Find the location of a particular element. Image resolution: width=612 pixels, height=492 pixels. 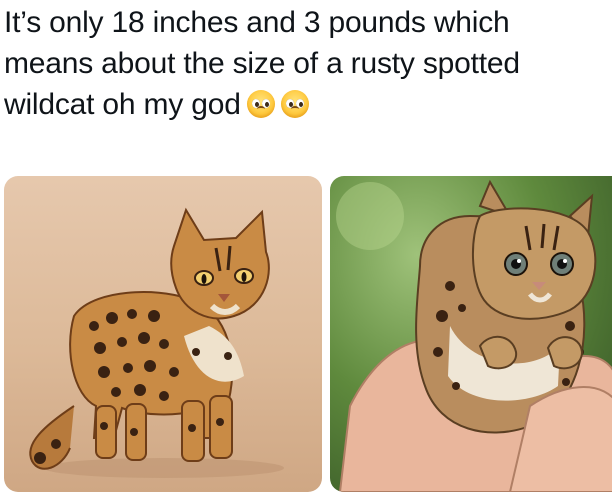

tweet-text-line-1: It’s only 18 inches and 3 pounds which is located at coordinates (257, 22).